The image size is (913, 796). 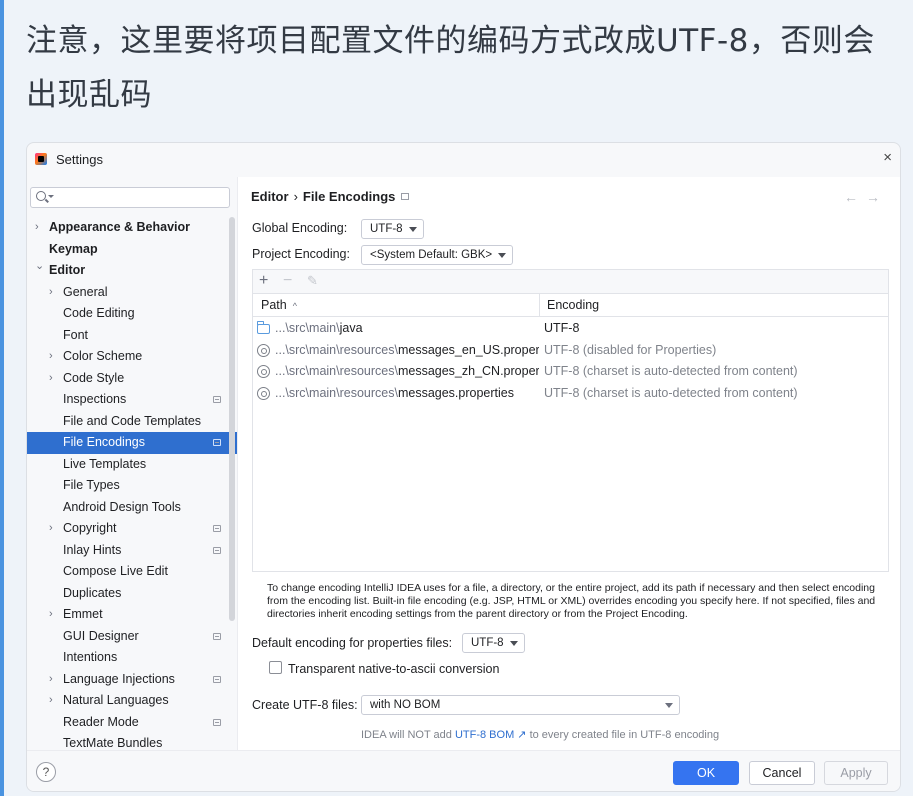 I want to click on sidebar-item-code-editing: Code Editing, so click(x=132, y=314).